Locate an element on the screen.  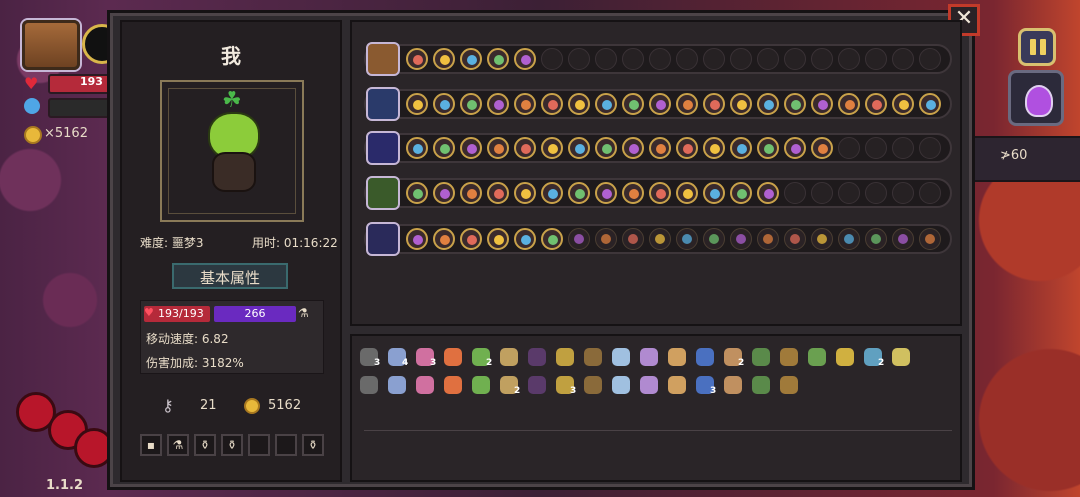
map-icon: 2 is located at coordinates (733, 357).